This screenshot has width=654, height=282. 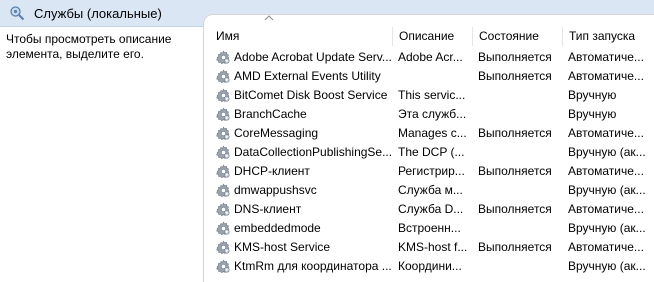 What do you see at coordinates (276, 133) in the screenshot?
I see `service-name: CoreMessaging` at bounding box center [276, 133].